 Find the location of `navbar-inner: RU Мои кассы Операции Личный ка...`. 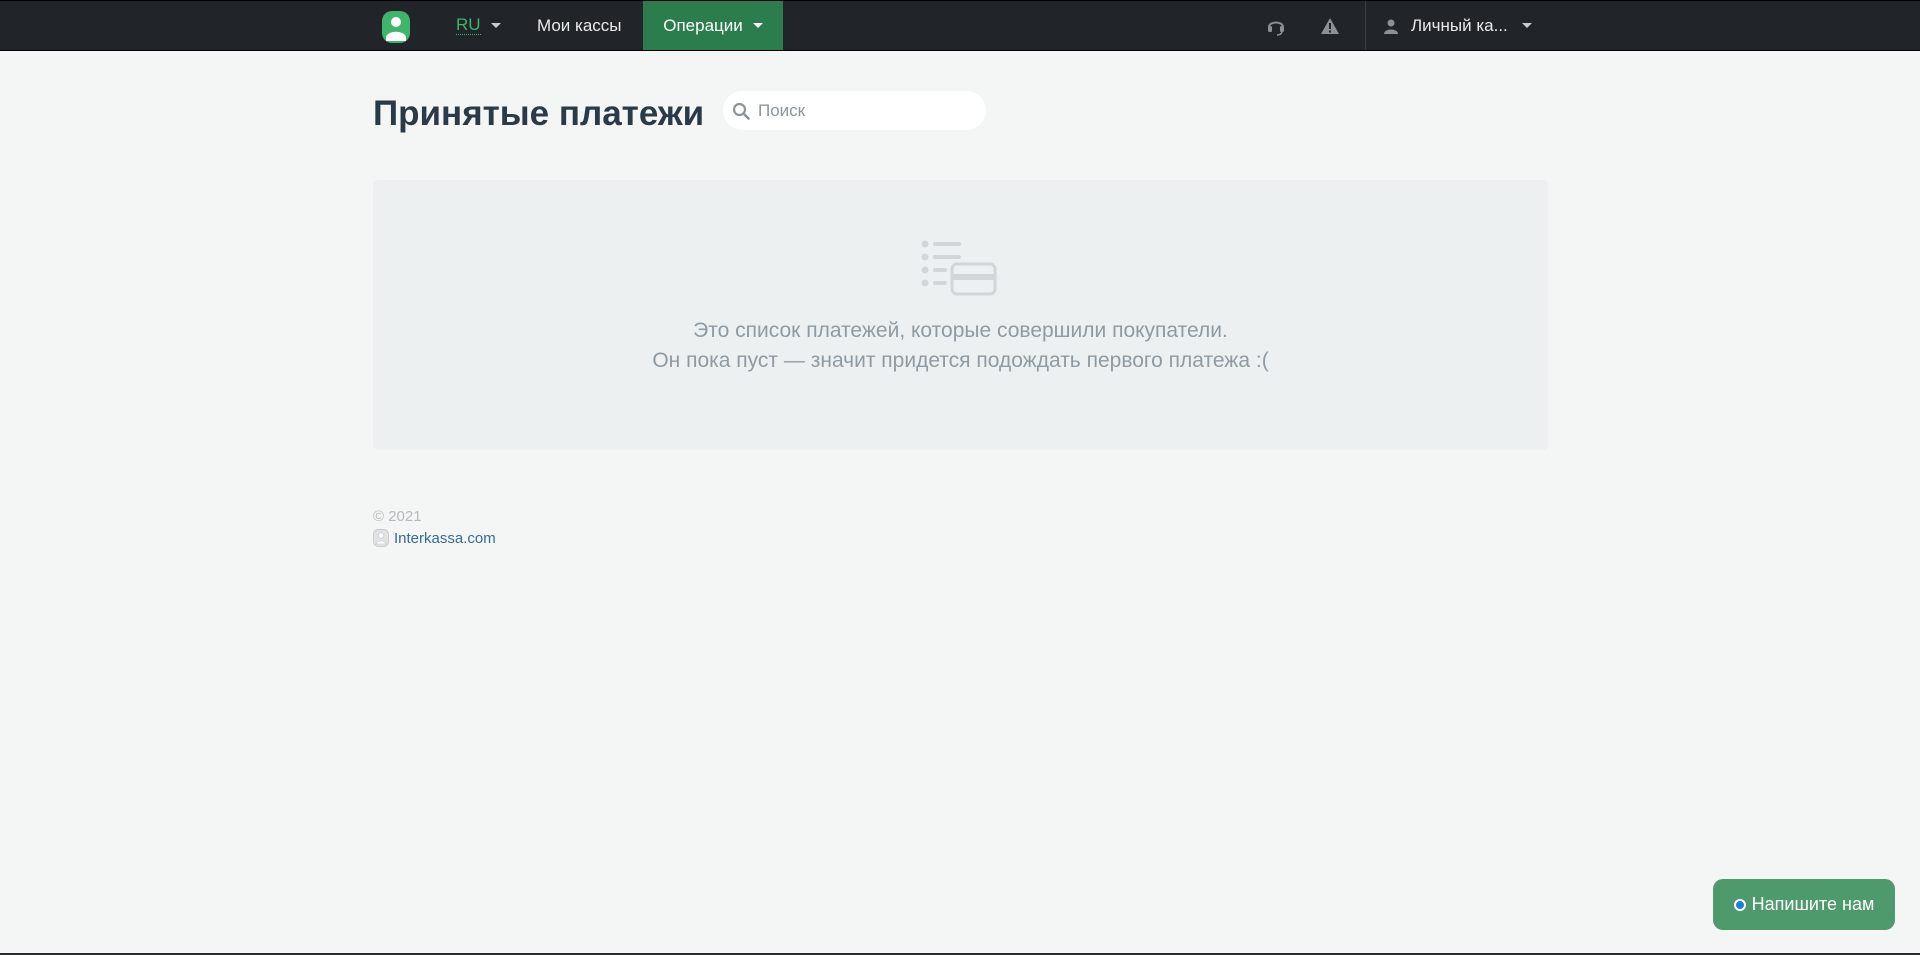

navbar-inner: RU Мои кассы Операции Личный ка... is located at coordinates (960, 25).